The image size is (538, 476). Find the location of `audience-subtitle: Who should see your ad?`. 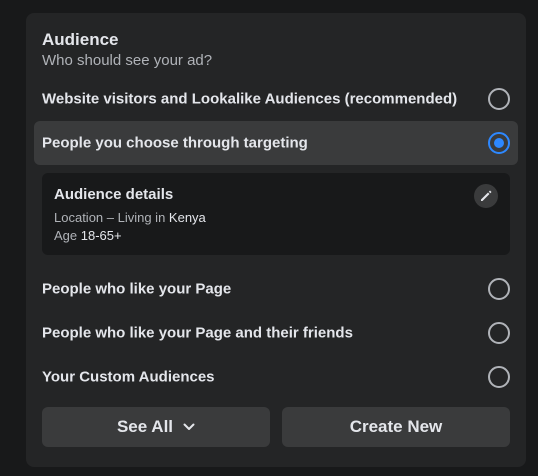

audience-subtitle: Who should see your ad? is located at coordinates (127, 60).